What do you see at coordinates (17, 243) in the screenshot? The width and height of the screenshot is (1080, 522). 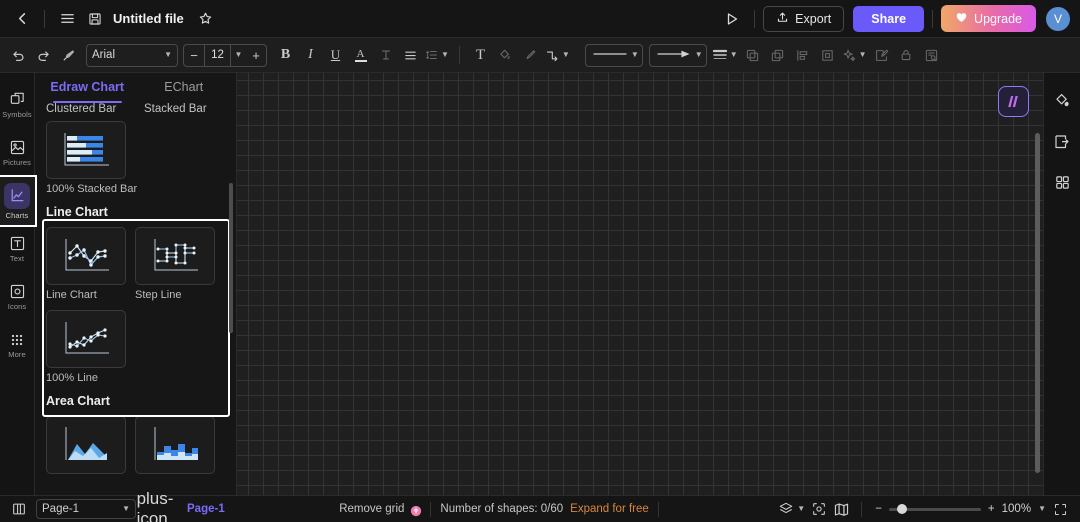 I see `text-box-icon` at bounding box center [17, 243].